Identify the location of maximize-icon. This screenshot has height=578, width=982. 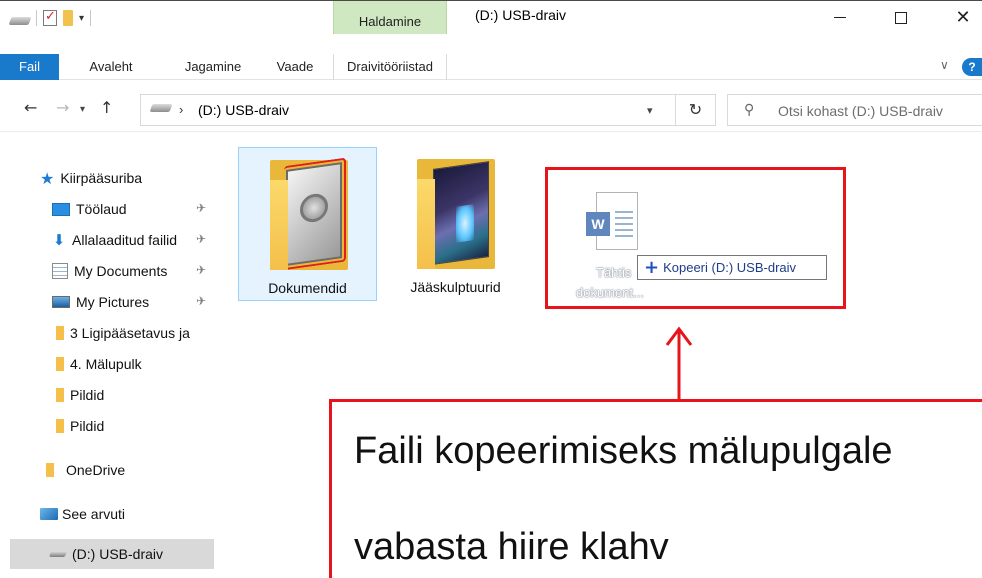
(901, 17).